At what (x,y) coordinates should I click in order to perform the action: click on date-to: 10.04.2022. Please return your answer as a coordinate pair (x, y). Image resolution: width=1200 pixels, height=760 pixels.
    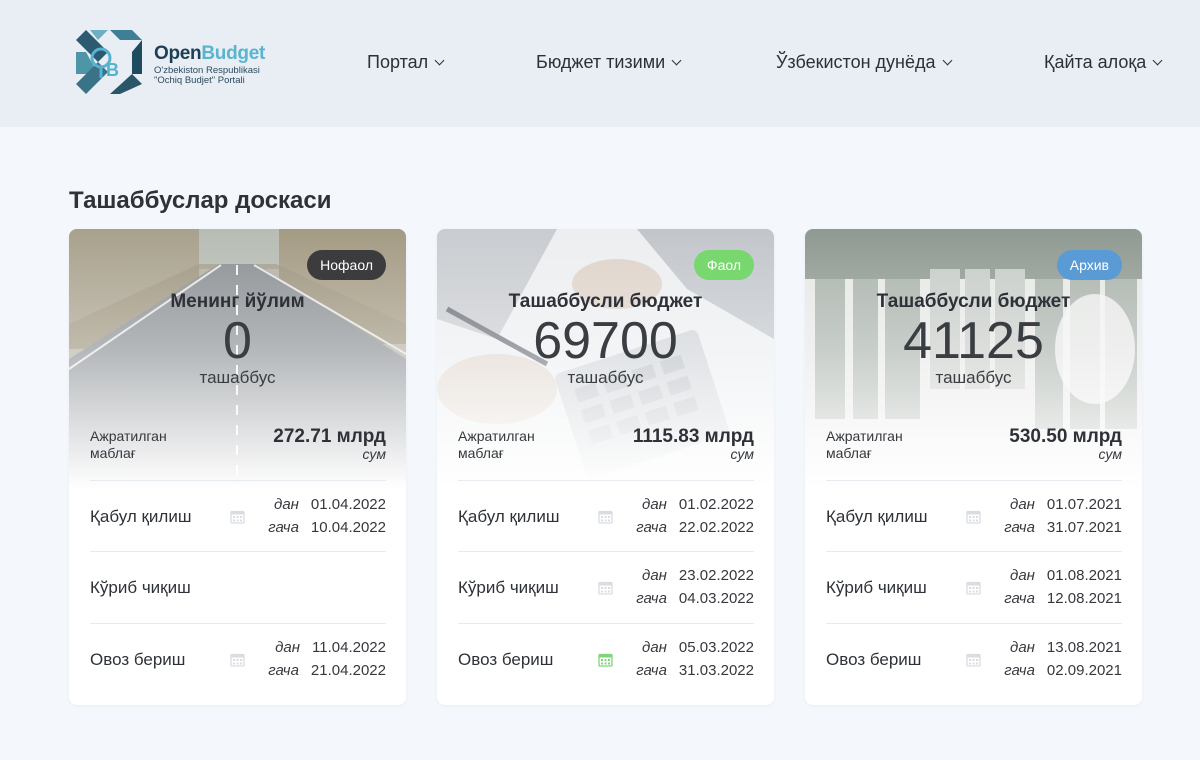
    Looking at the image, I should click on (348, 527).